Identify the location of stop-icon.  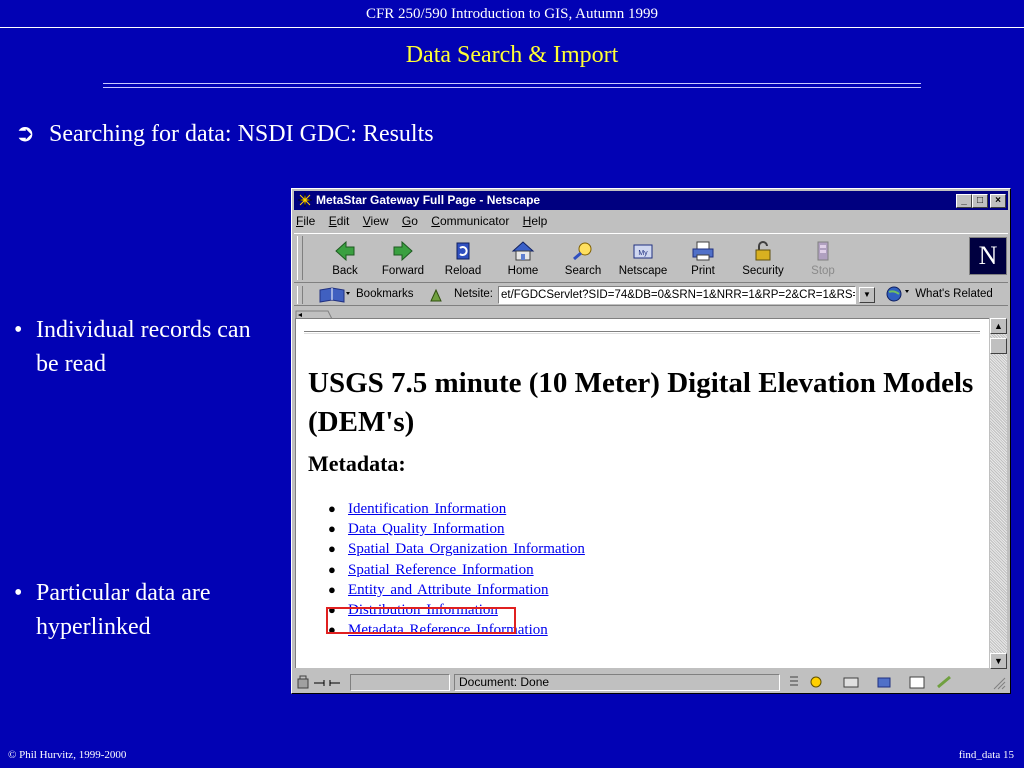
(823, 251).